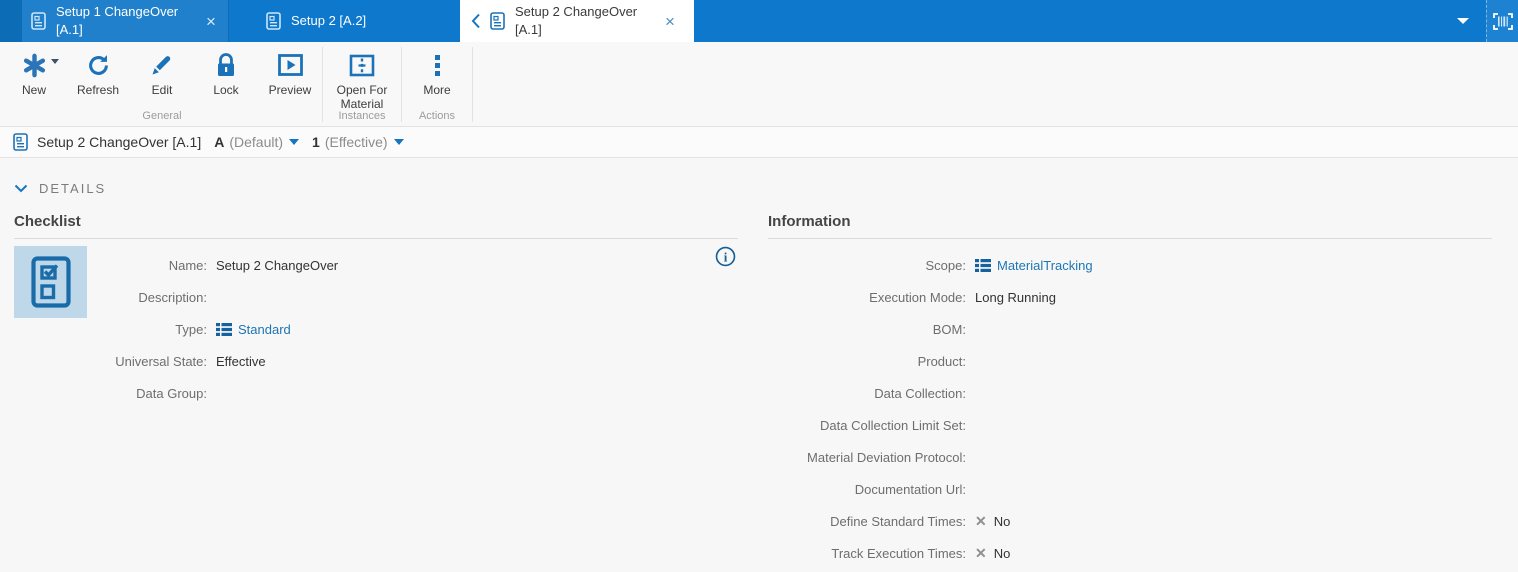  What do you see at coordinates (117, 20) in the screenshot?
I see `tab-title: Setup 1 ChangeOver [A.1]` at bounding box center [117, 20].